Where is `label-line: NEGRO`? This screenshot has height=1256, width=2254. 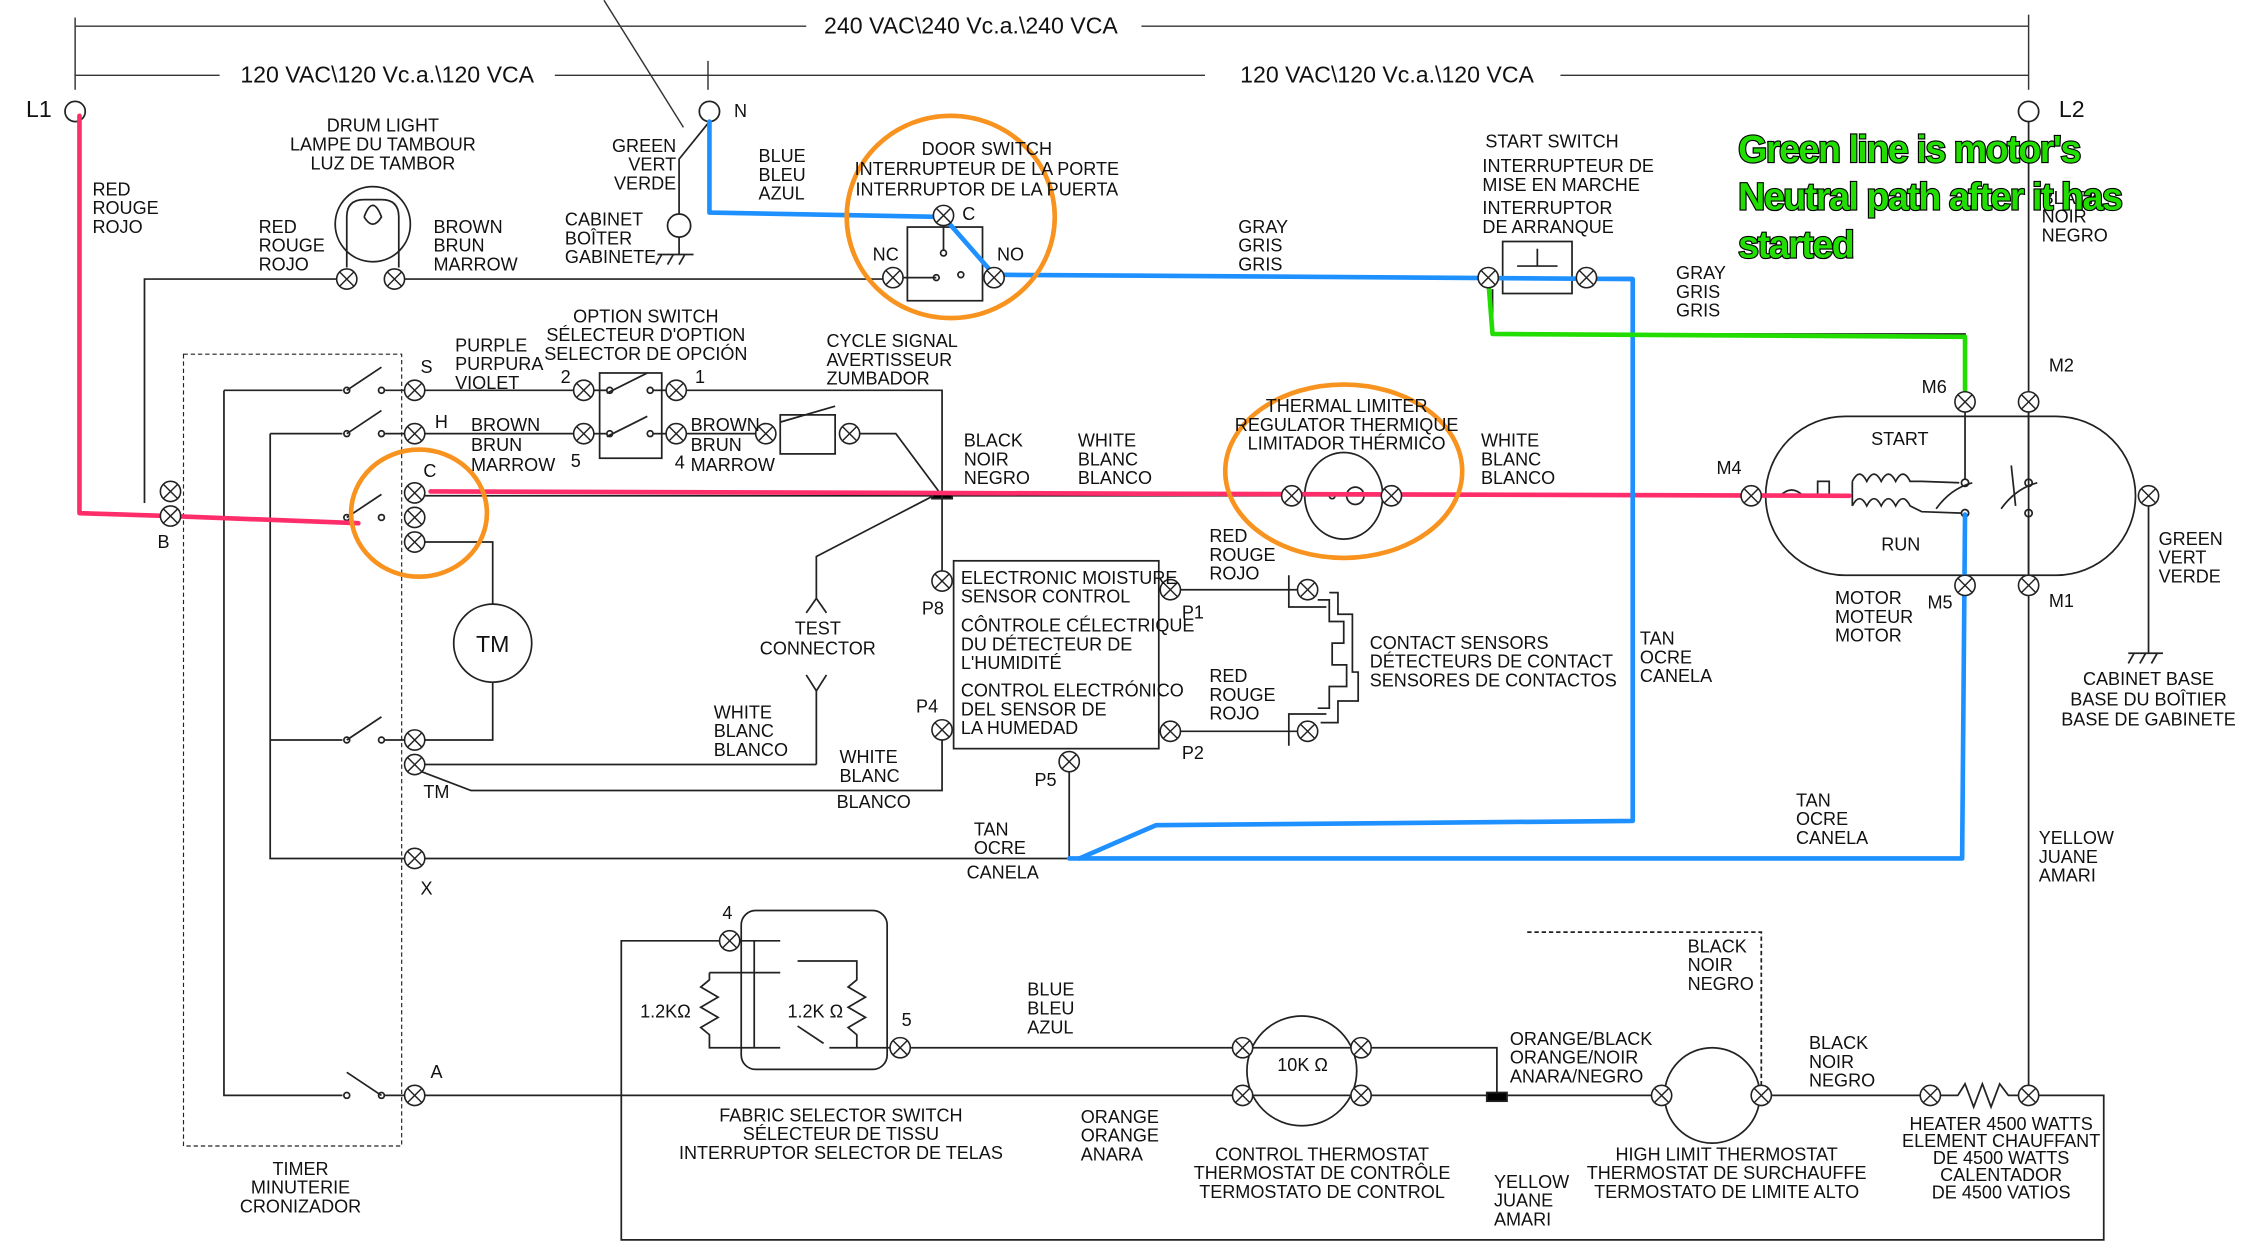
label-line: NEGRO is located at coordinates (1721, 984).